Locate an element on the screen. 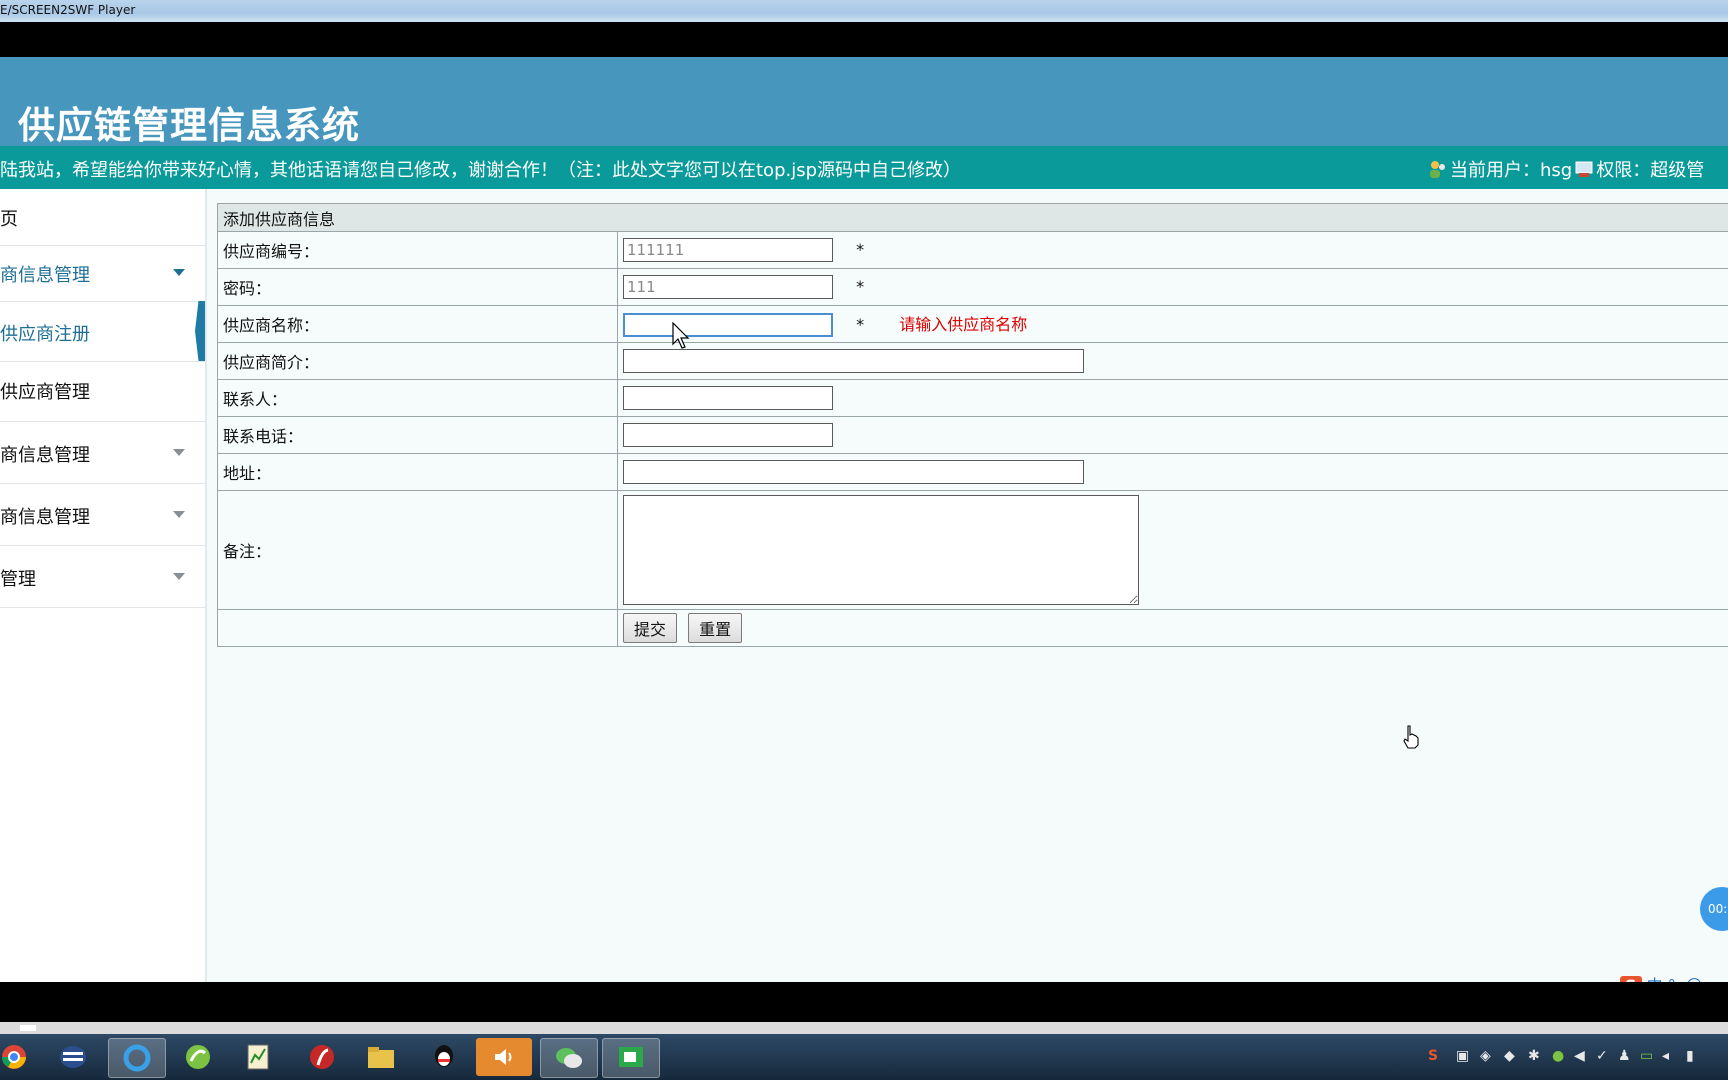 Image resolution: width=1728 pixels, height=1080 pixels. field-label: 供应商名称： is located at coordinates (417, 324).